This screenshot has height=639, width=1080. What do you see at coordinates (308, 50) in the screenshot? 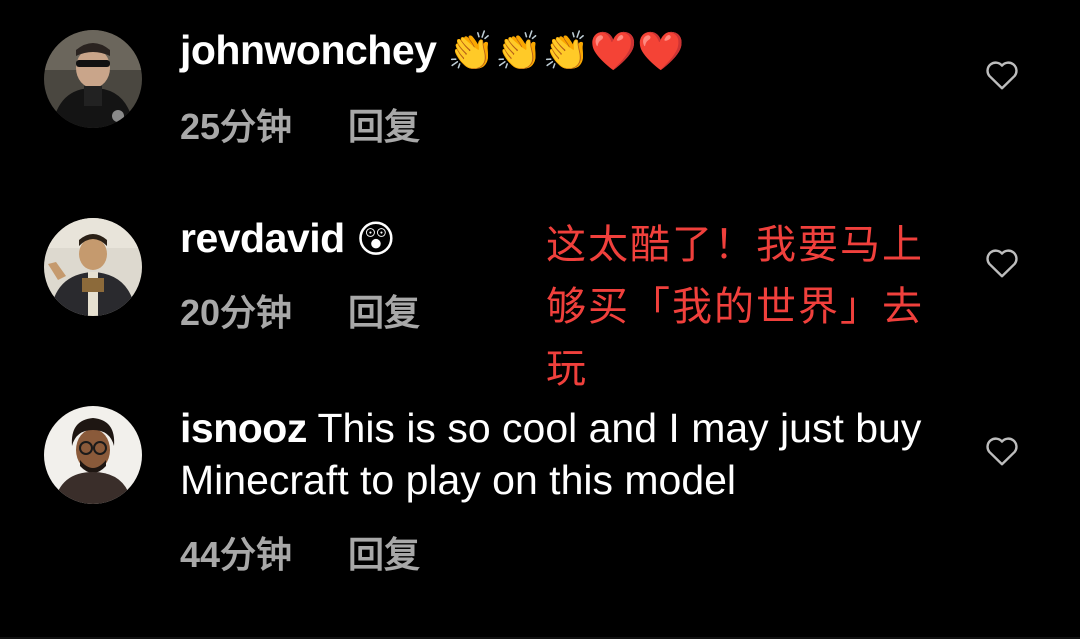
I see `comment-username: johnwonchey` at bounding box center [308, 50].